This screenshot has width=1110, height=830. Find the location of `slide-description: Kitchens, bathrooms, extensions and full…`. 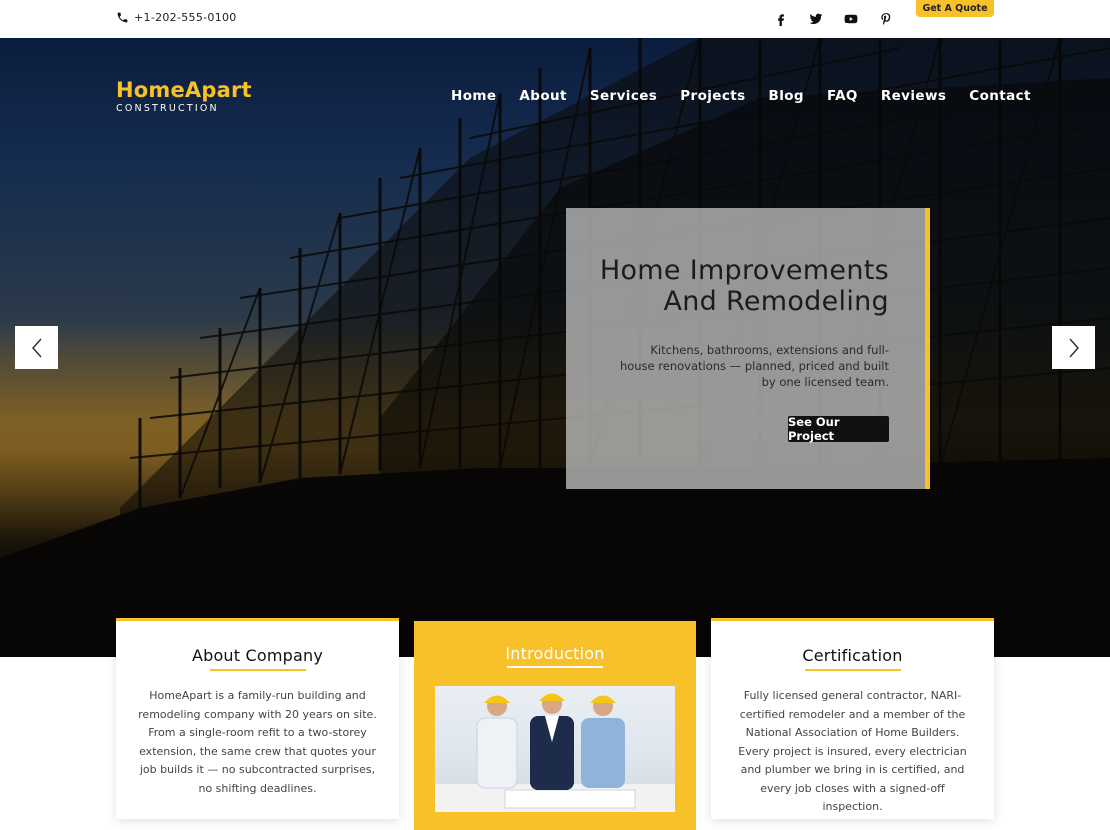

slide-description: Kitchens, bathrooms, extensions and full… is located at coordinates (754, 366).